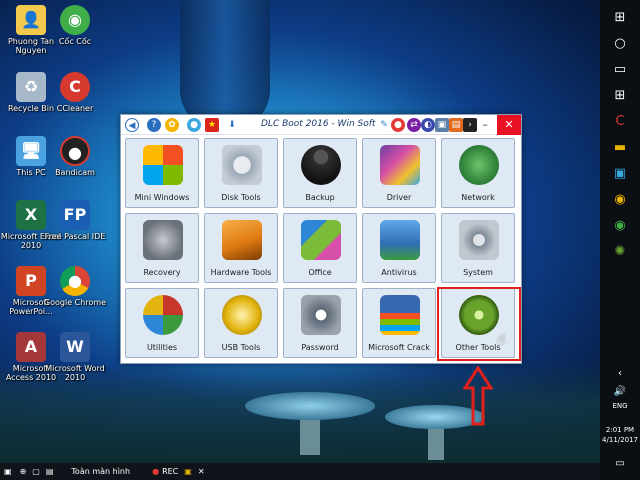 This screenshot has width=640, height=480. I want to click on tile-antivirus: Antivirus, so click(399, 248).